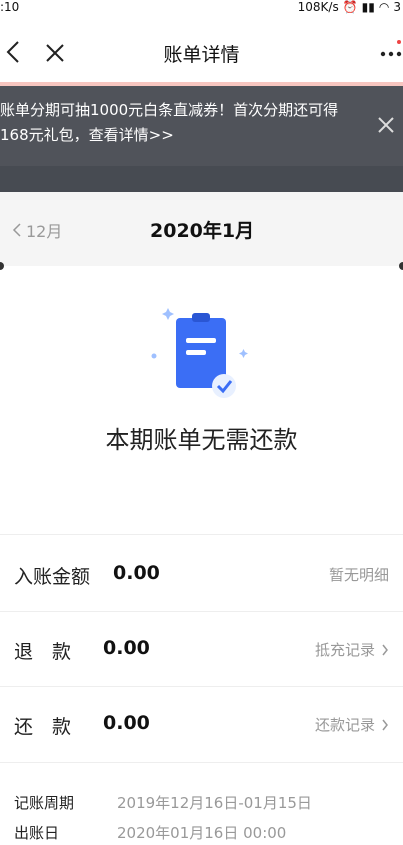 This screenshot has width=403, height=845. Describe the element at coordinates (368, 7) in the screenshot. I see `signal-icon: ▮▮` at that location.